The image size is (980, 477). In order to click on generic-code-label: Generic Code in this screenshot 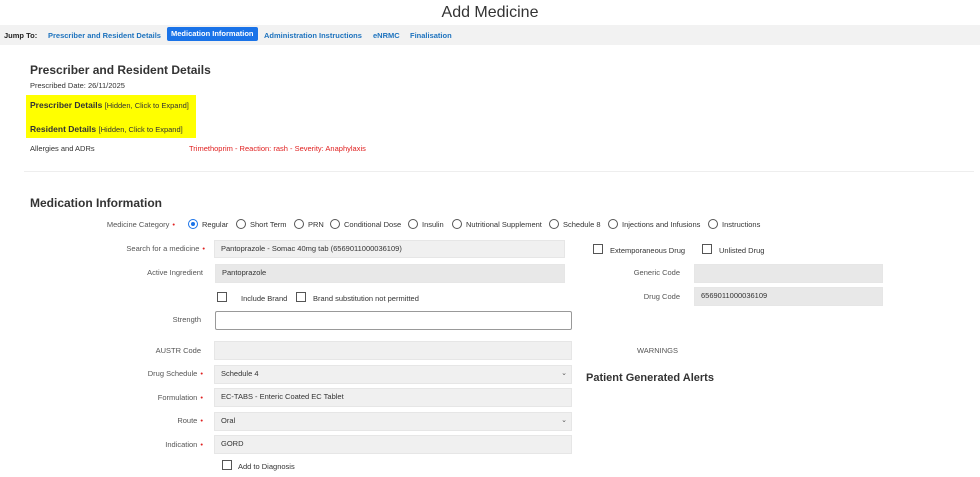, I will do `click(656, 272)`.